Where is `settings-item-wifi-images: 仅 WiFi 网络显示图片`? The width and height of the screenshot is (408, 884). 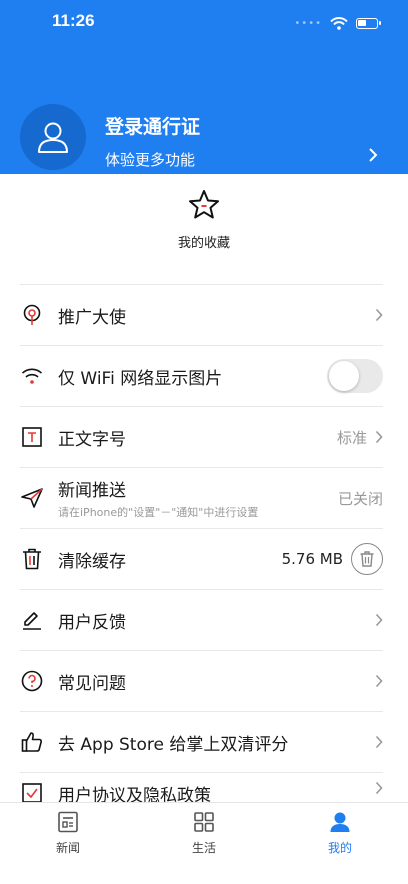 settings-item-wifi-images: 仅 WiFi 网络显示图片 is located at coordinates (201, 375).